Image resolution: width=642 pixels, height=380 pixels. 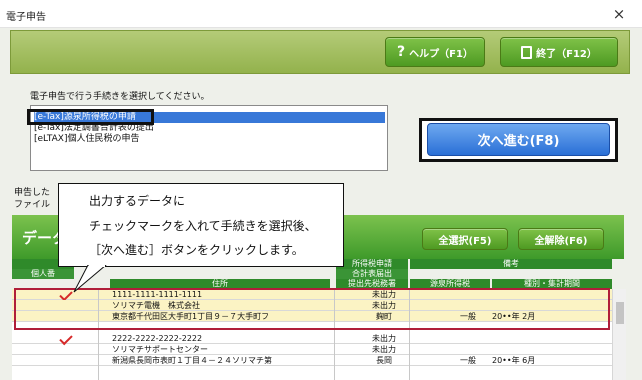 What do you see at coordinates (511, 264) in the screenshot?
I see `column-header-remarks: 備考` at bounding box center [511, 264].